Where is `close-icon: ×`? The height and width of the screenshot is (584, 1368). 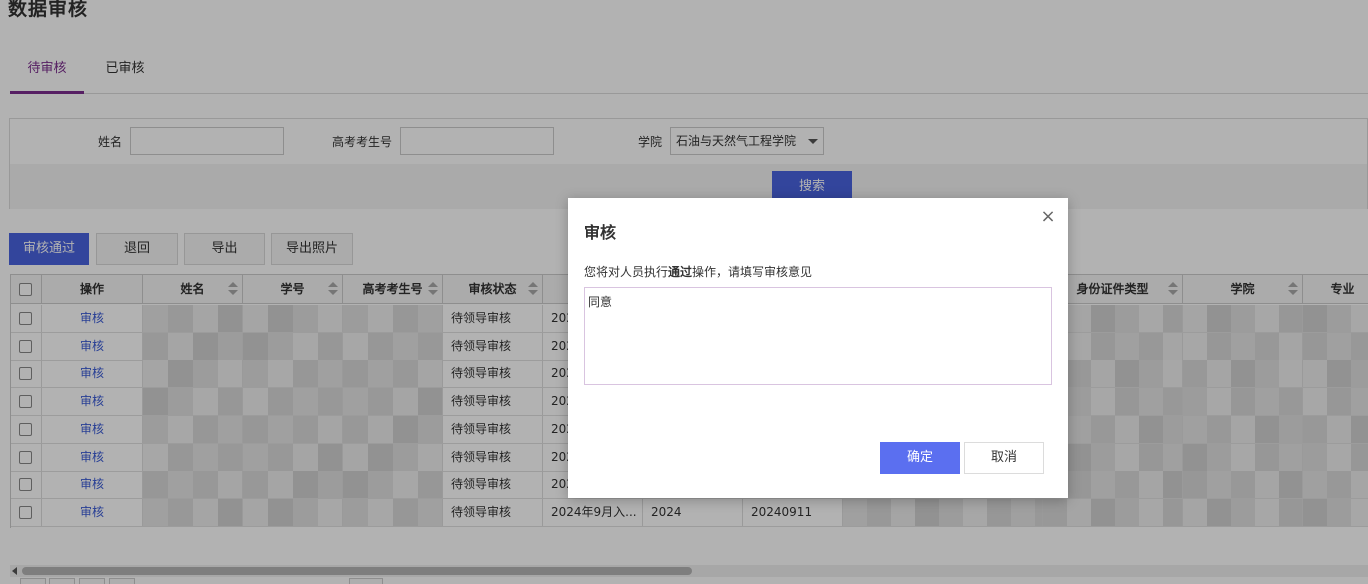 close-icon: × is located at coordinates (1048, 217).